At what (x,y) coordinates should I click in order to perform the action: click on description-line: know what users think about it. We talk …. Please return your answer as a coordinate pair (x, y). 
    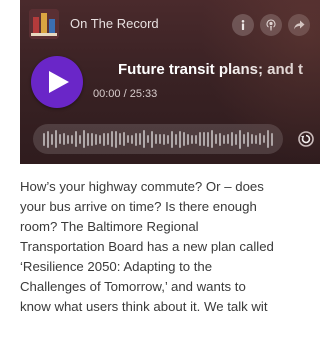
    Looking at the image, I should click on (144, 306).